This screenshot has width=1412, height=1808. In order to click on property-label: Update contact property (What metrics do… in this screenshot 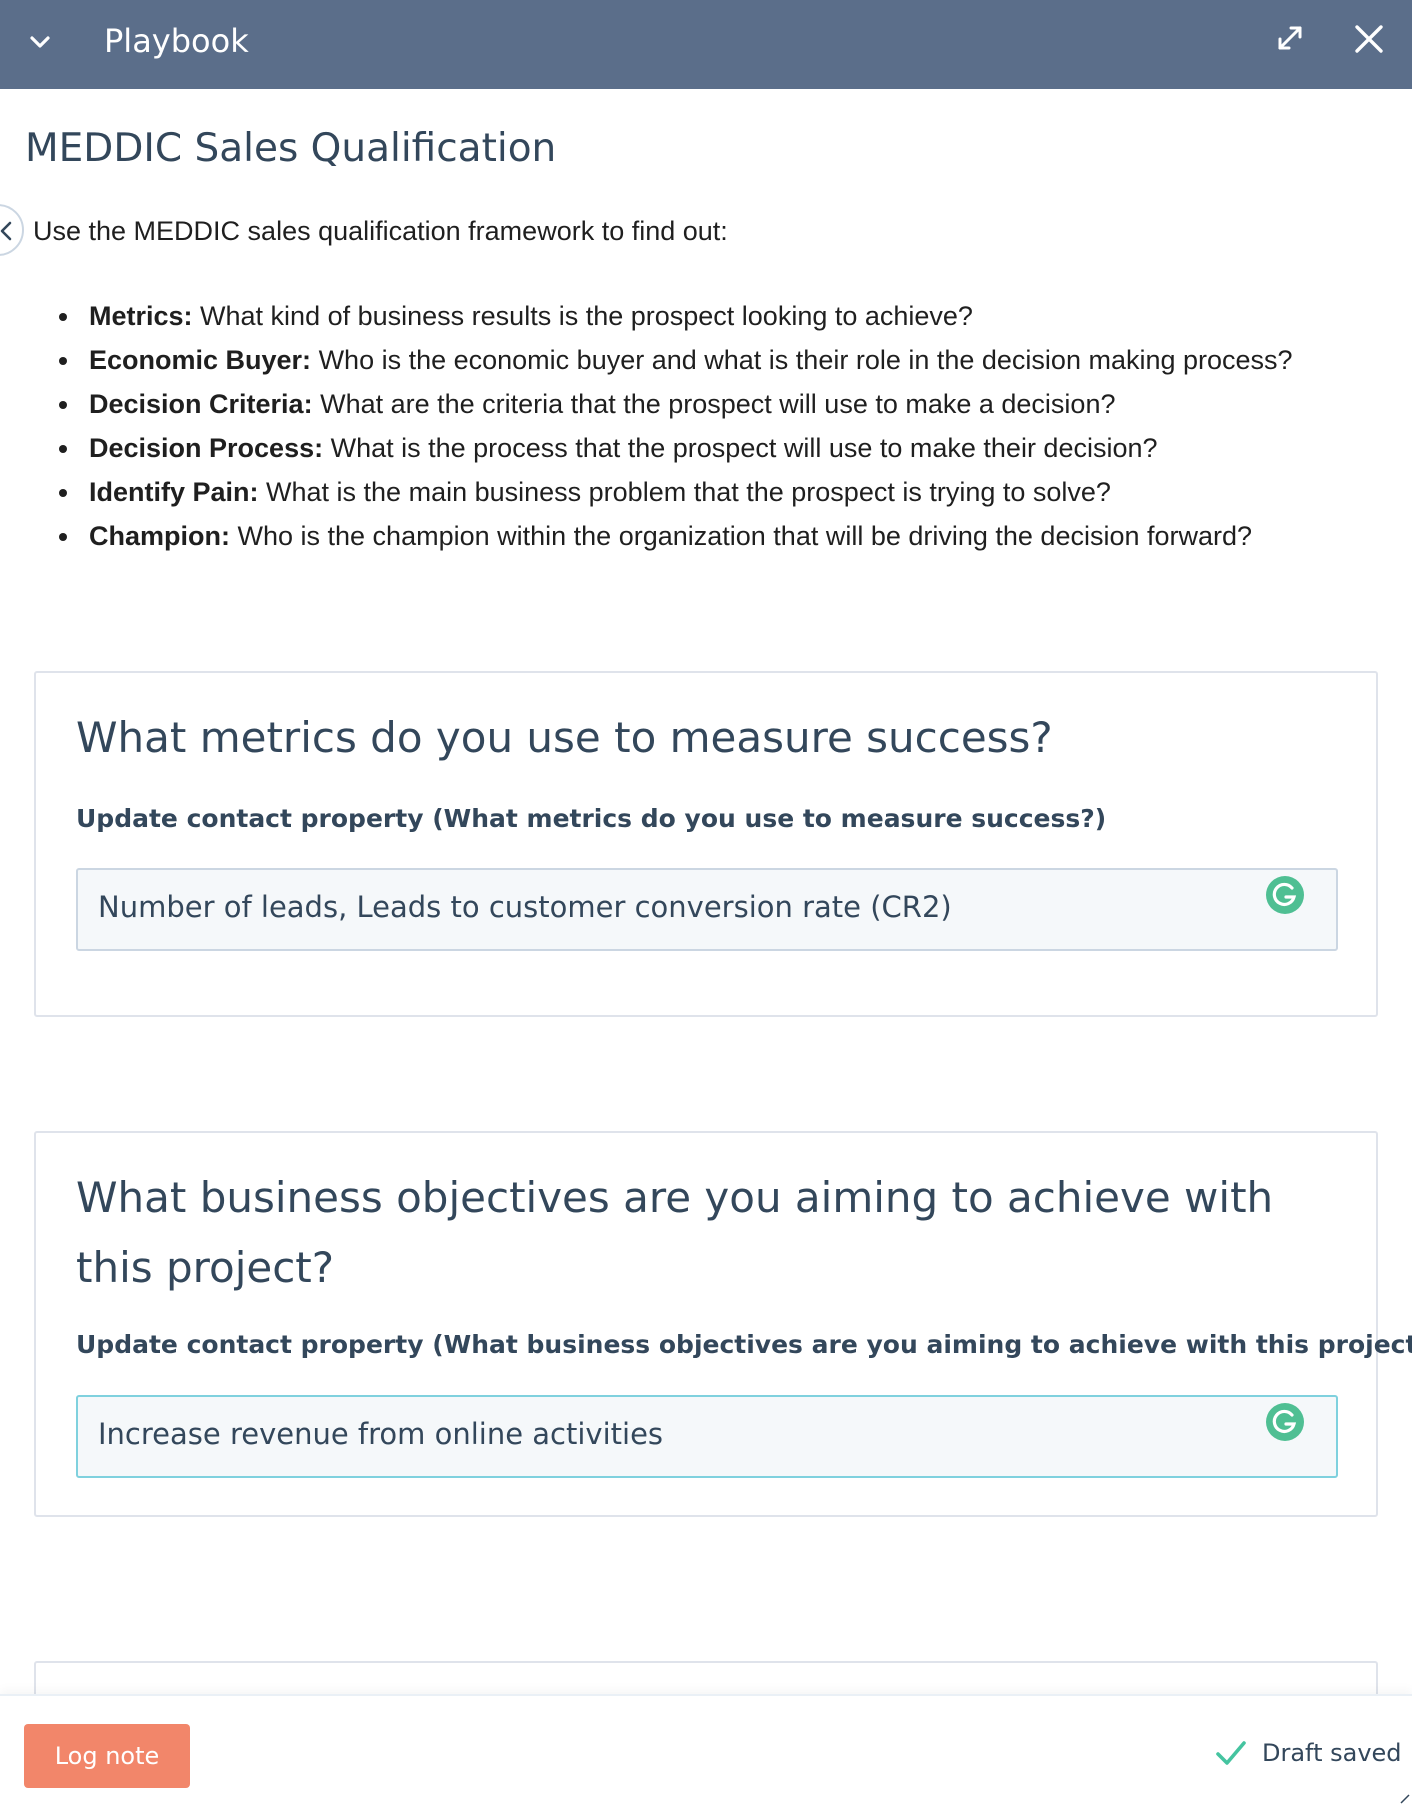, I will do `click(591, 818)`.